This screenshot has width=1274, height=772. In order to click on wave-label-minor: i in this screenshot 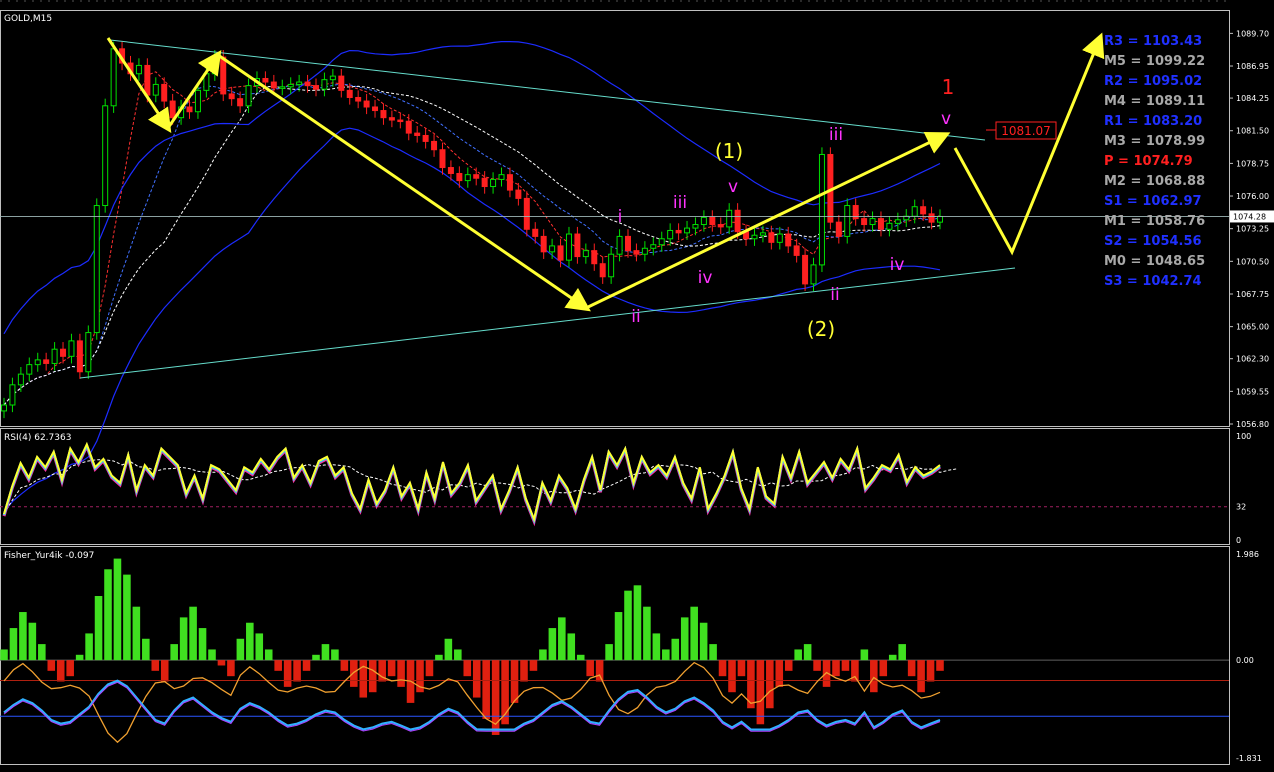, I will do `click(620, 217)`.